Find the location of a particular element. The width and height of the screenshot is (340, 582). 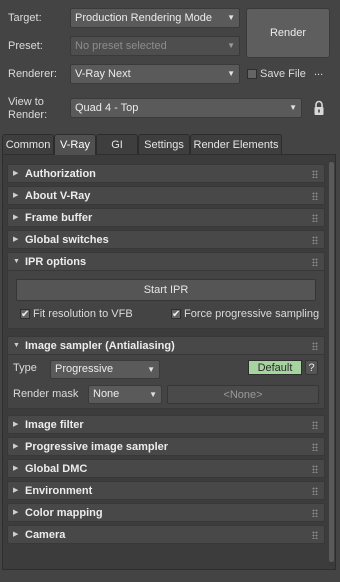

rollout-title: Environment is located at coordinates (59, 491).